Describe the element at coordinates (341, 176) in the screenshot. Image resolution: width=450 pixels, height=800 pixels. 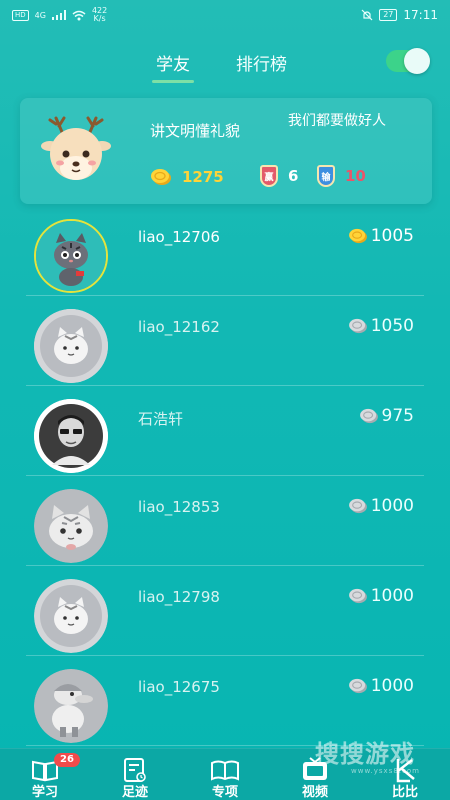
I see `losses-stat: 输 10` at that location.